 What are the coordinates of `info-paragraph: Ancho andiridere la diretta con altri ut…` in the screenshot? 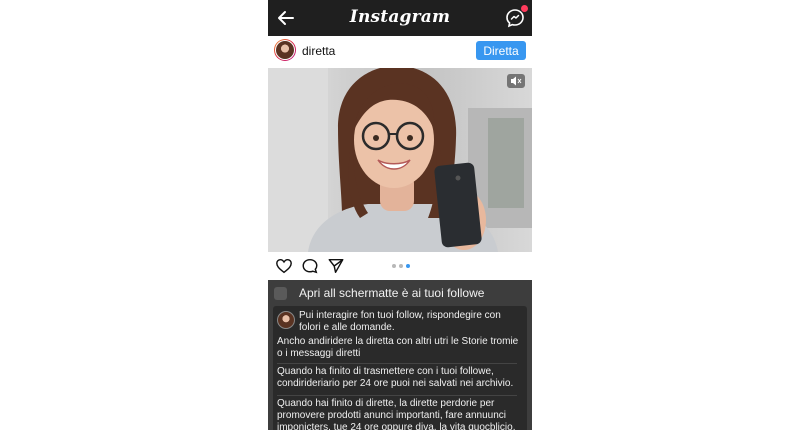 It's located at (398, 347).